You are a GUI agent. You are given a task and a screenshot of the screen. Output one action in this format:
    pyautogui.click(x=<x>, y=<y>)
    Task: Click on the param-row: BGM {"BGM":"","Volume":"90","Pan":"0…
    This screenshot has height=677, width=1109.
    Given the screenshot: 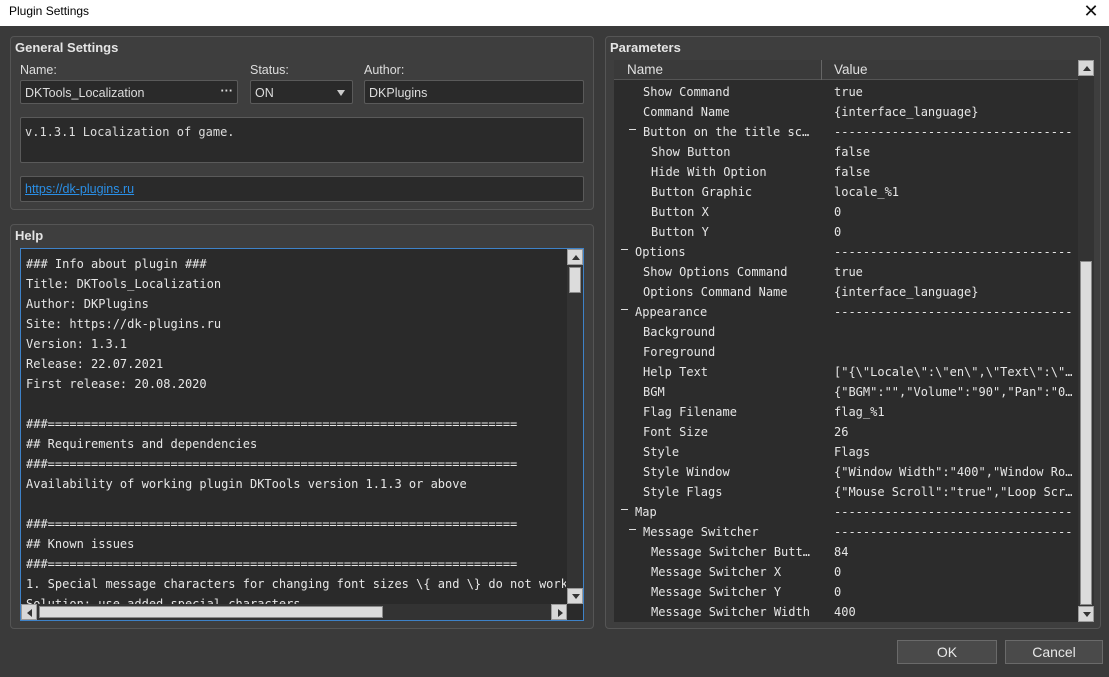 What is the action you would take?
    pyautogui.click(x=846, y=392)
    